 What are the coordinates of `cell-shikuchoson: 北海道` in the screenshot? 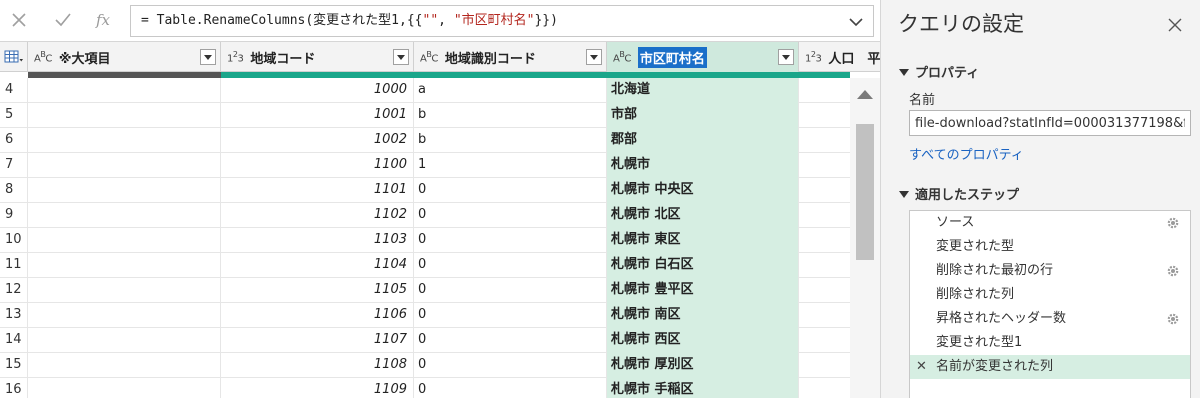 It's located at (703, 90).